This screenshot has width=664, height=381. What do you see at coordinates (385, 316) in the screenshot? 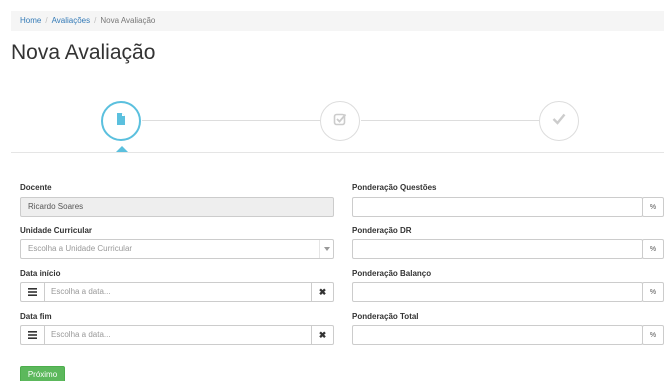
I see `ponderacao-total-label: Ponderação Total` at bounding box center [385, 316].